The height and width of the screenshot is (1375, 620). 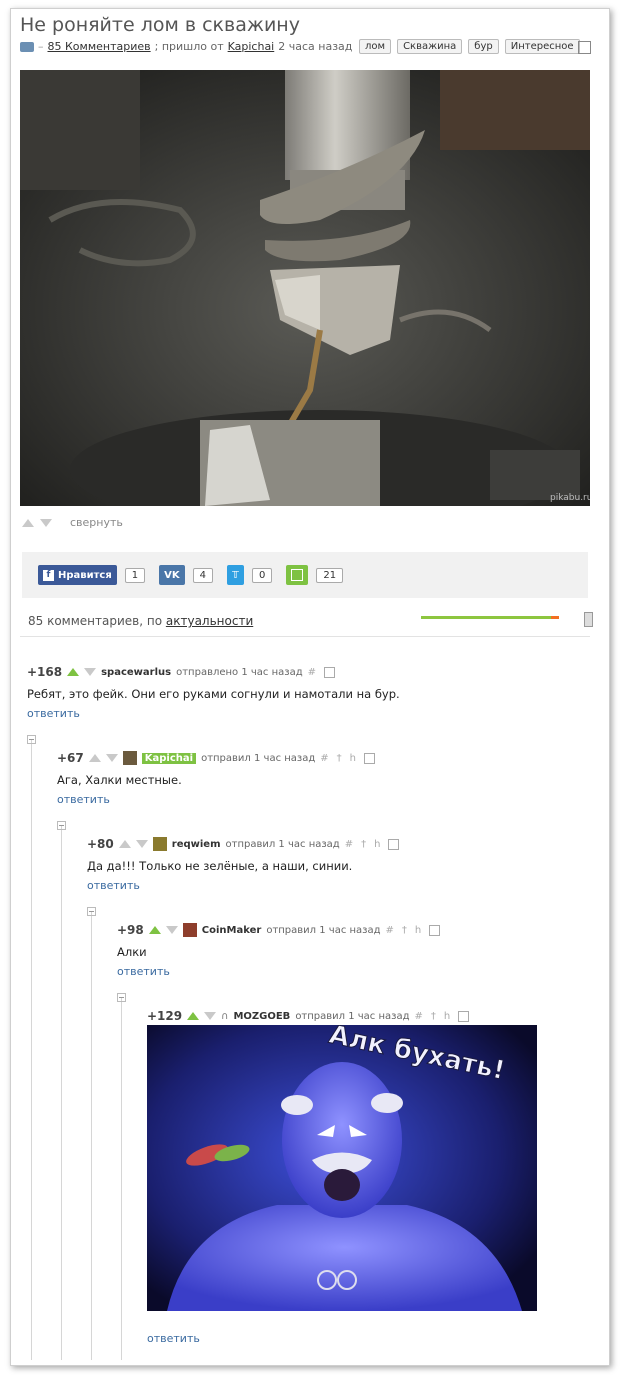 What do you see at coordinates (189, 46) in the screenshot?
I see `from-text: ; пришло от` at bounding box center [189, 46].